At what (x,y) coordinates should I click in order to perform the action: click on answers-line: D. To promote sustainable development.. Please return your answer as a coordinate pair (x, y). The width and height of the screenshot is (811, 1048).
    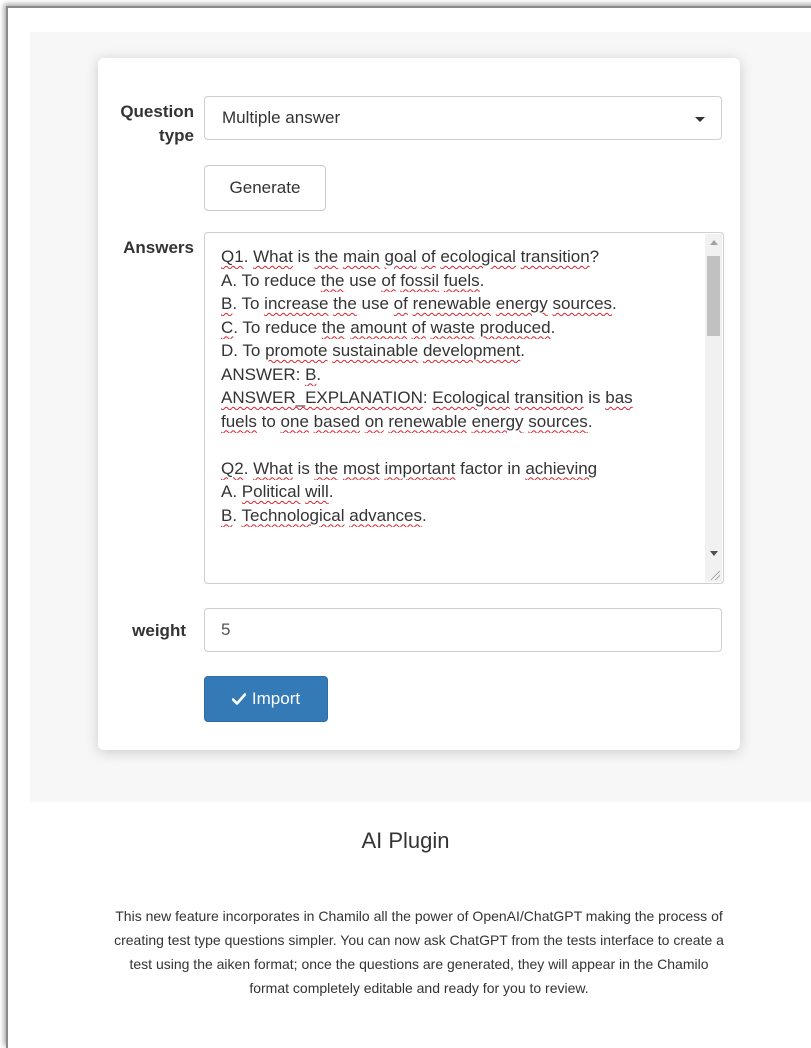
    Looking at the image, I should click on (373, 350).